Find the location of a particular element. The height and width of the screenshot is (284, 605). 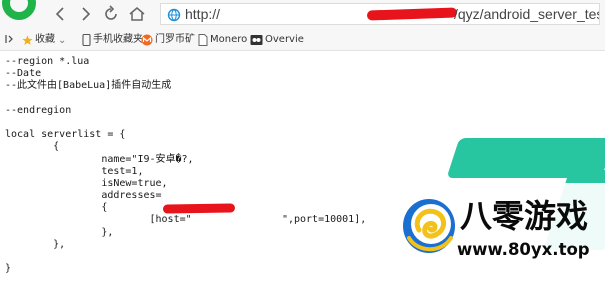

browser-toolbar: http:// /qyz/android_server_test.txt is located at coordinates (302, 15).